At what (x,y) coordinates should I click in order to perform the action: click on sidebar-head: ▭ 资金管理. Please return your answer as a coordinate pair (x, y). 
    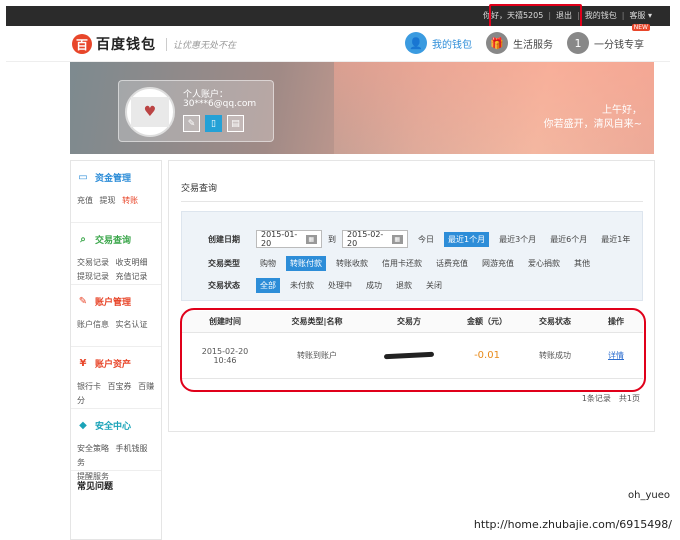
    Looking at the image, I should click on (116, 177).